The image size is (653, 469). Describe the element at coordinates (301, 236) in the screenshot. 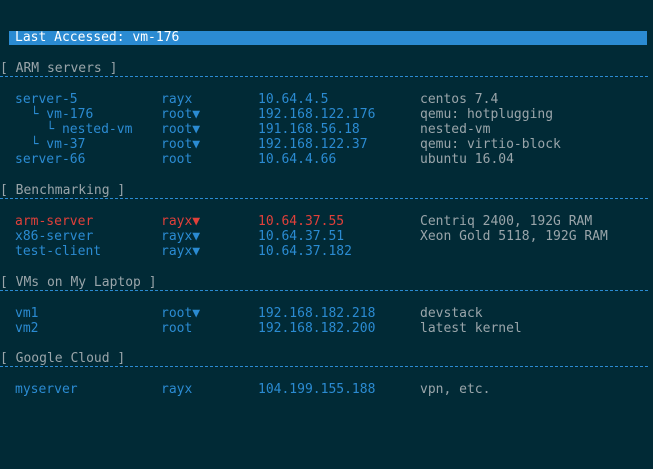

I see `host-ip: 10.64.37.51` at that location.